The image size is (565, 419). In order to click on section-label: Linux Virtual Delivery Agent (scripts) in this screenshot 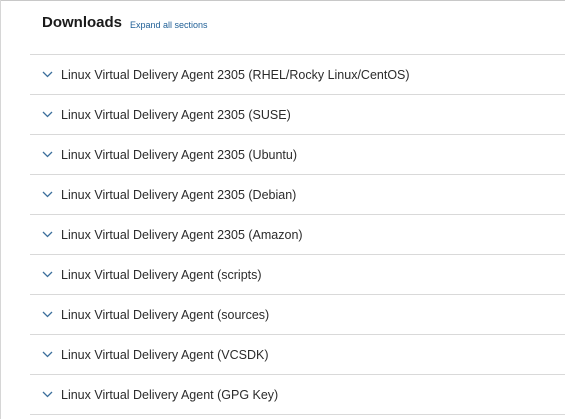, I will do `click(161, 274)`.